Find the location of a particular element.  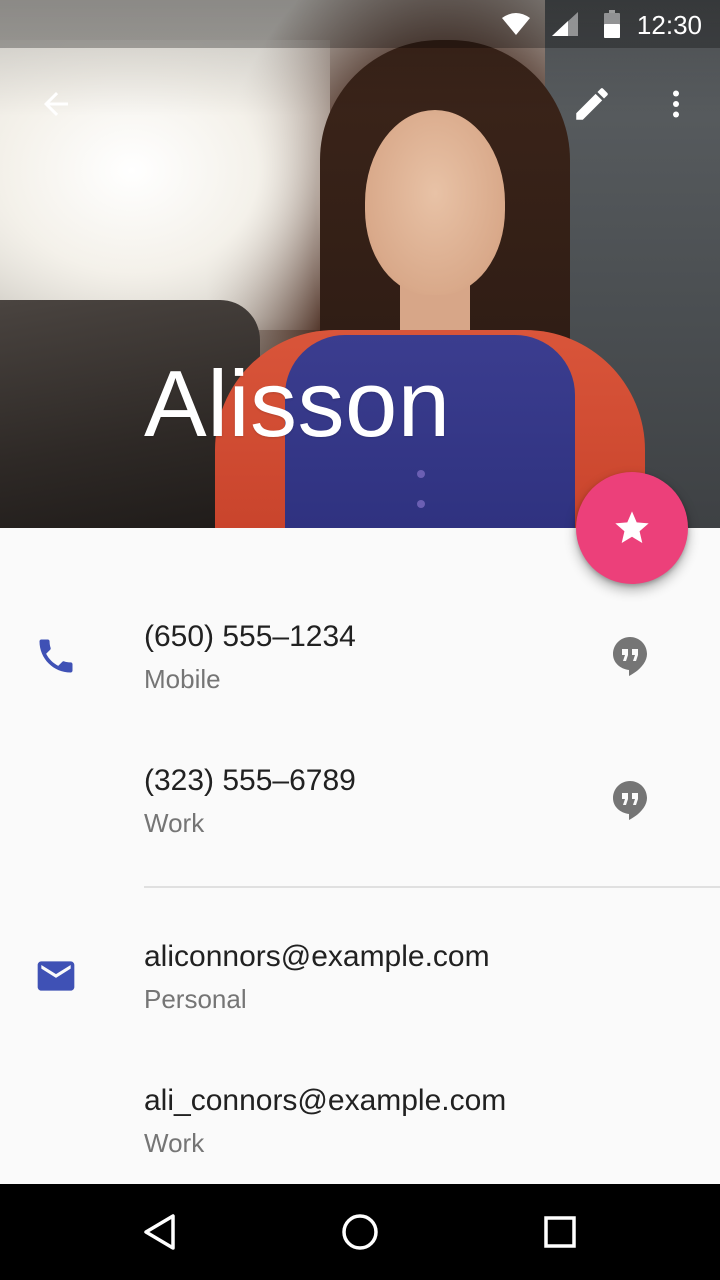

phone-row-work: (323) 555–6789 Work is located at coordinates (360, 814).